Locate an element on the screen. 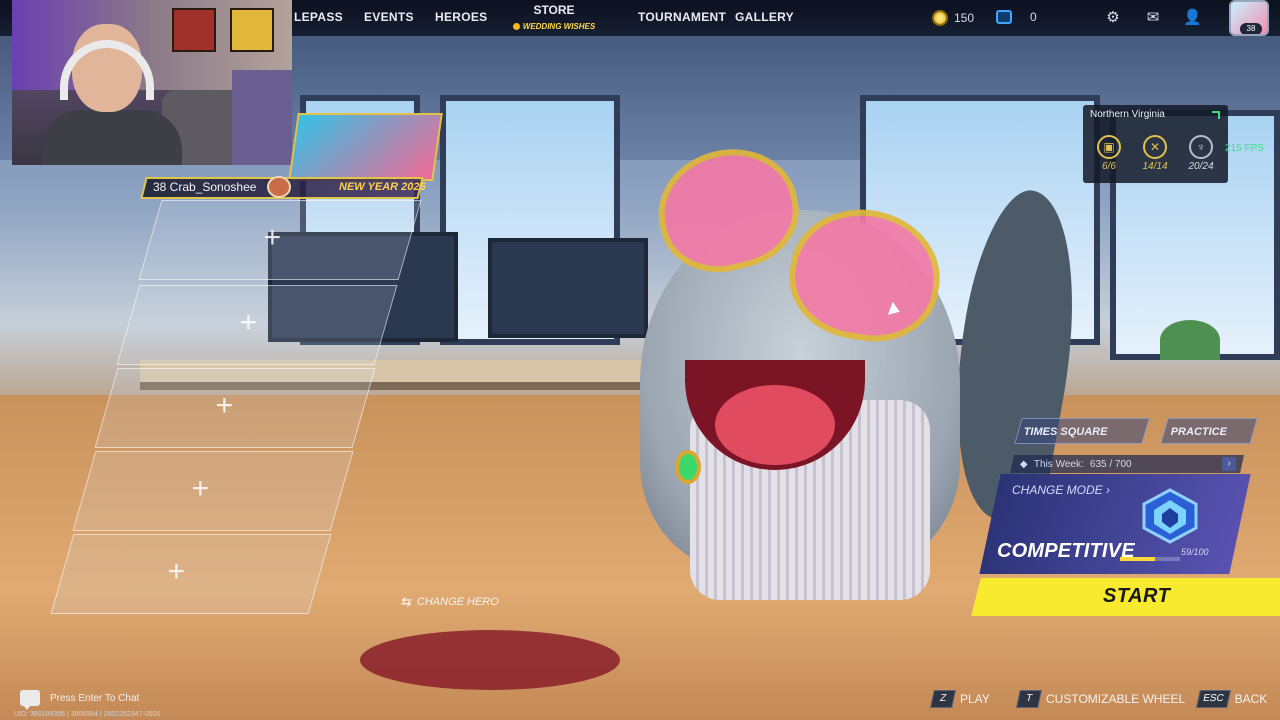 The image size is (1280, 720). server-stat-missions: ▣ 6/6 is located at coordinates (1109, 153).